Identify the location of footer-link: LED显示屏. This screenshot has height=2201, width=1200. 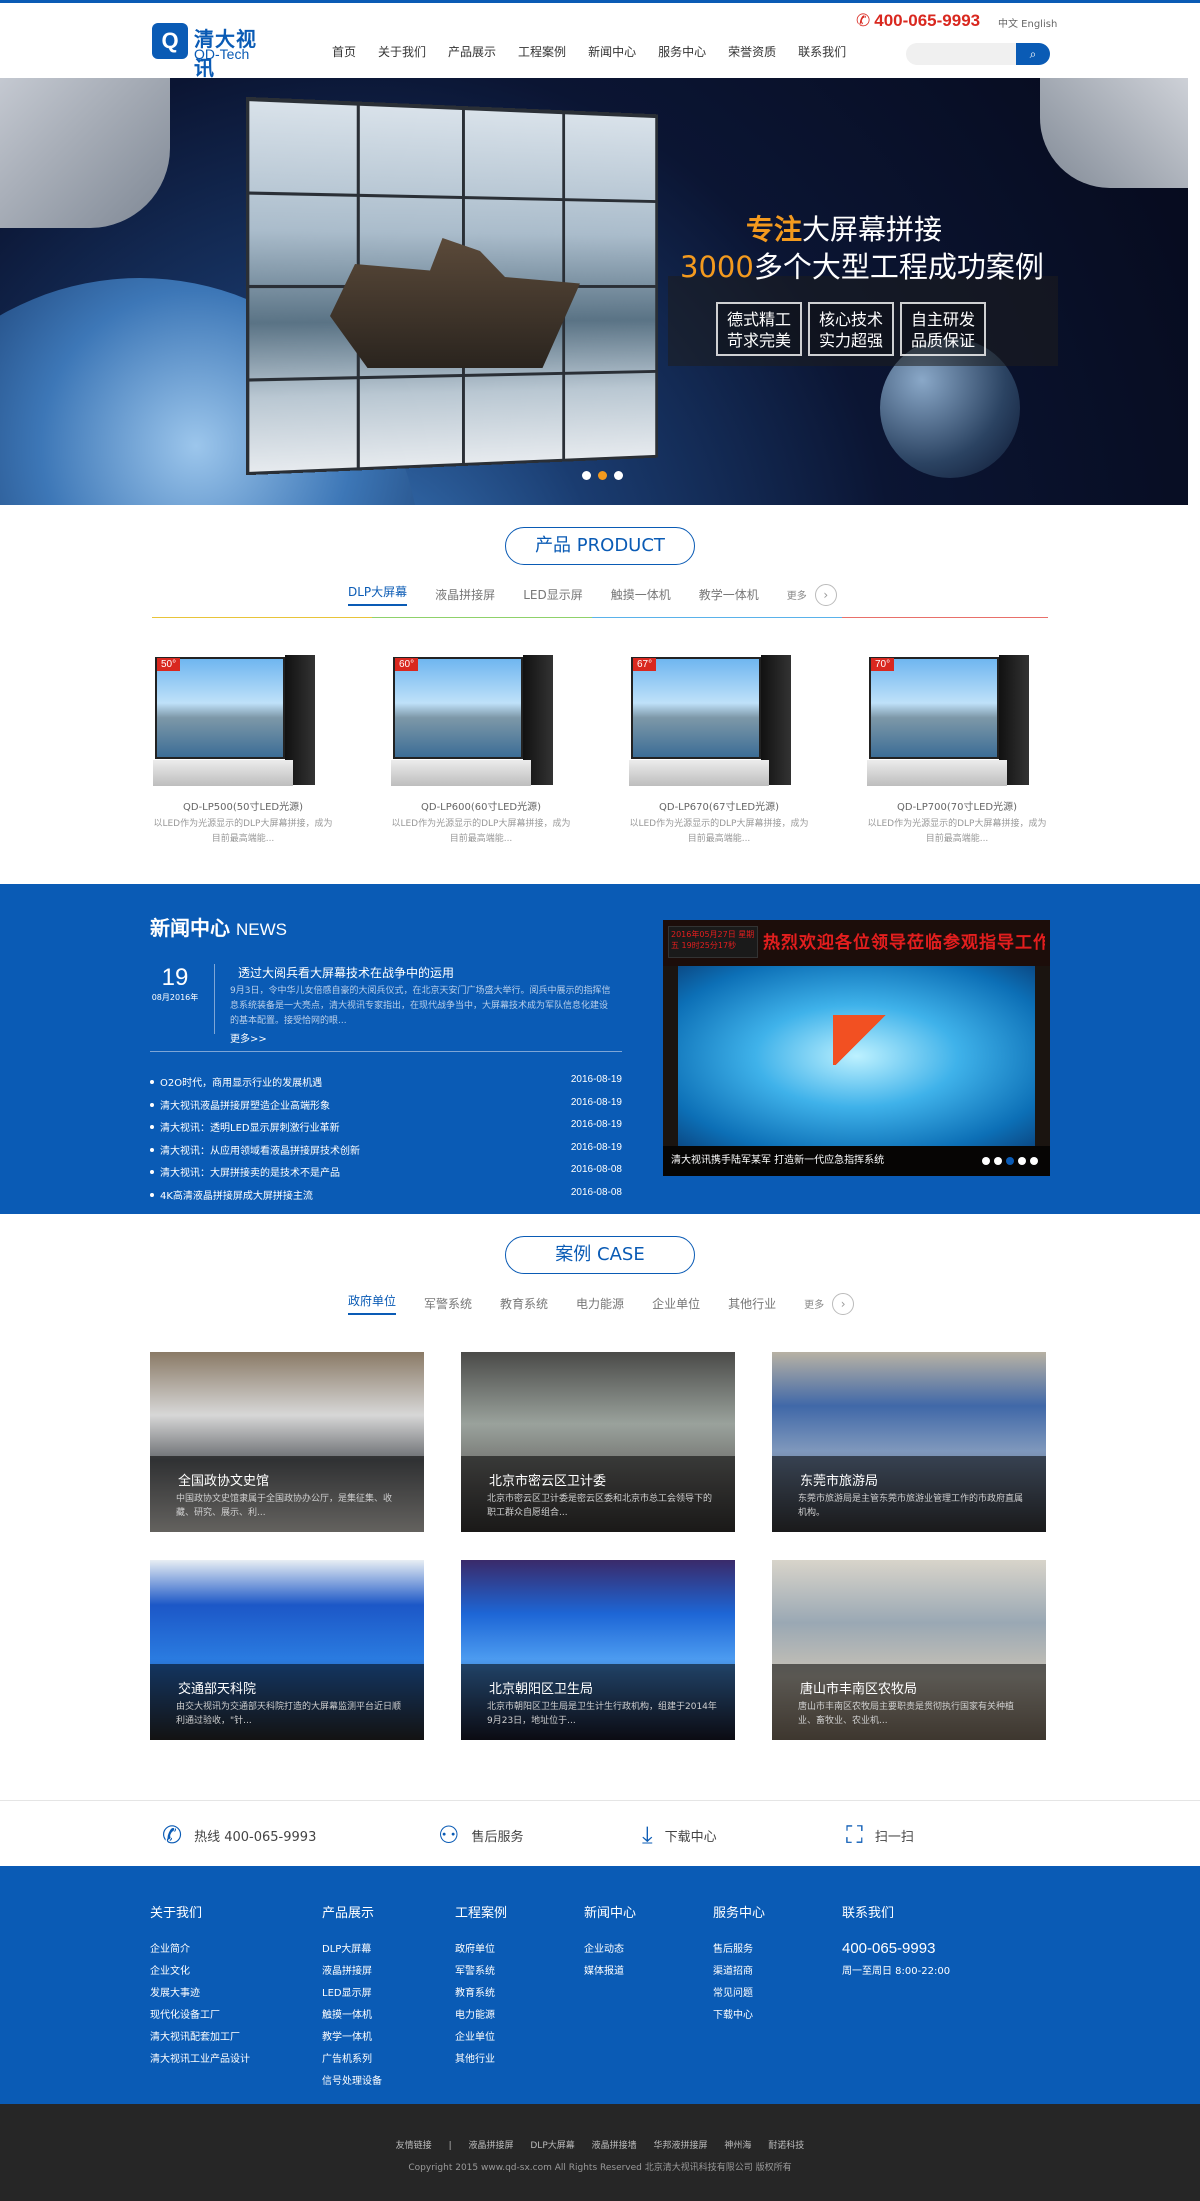
(352, 1994).